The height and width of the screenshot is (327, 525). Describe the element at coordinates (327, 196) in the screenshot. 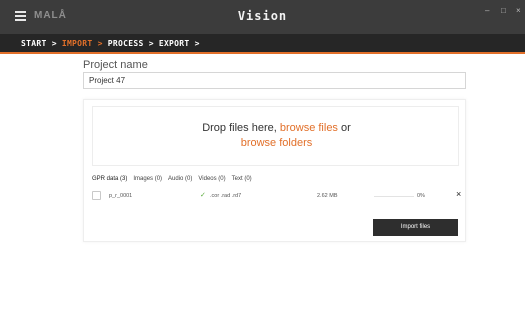

I see `file-size: 2.62 MB` at that location.